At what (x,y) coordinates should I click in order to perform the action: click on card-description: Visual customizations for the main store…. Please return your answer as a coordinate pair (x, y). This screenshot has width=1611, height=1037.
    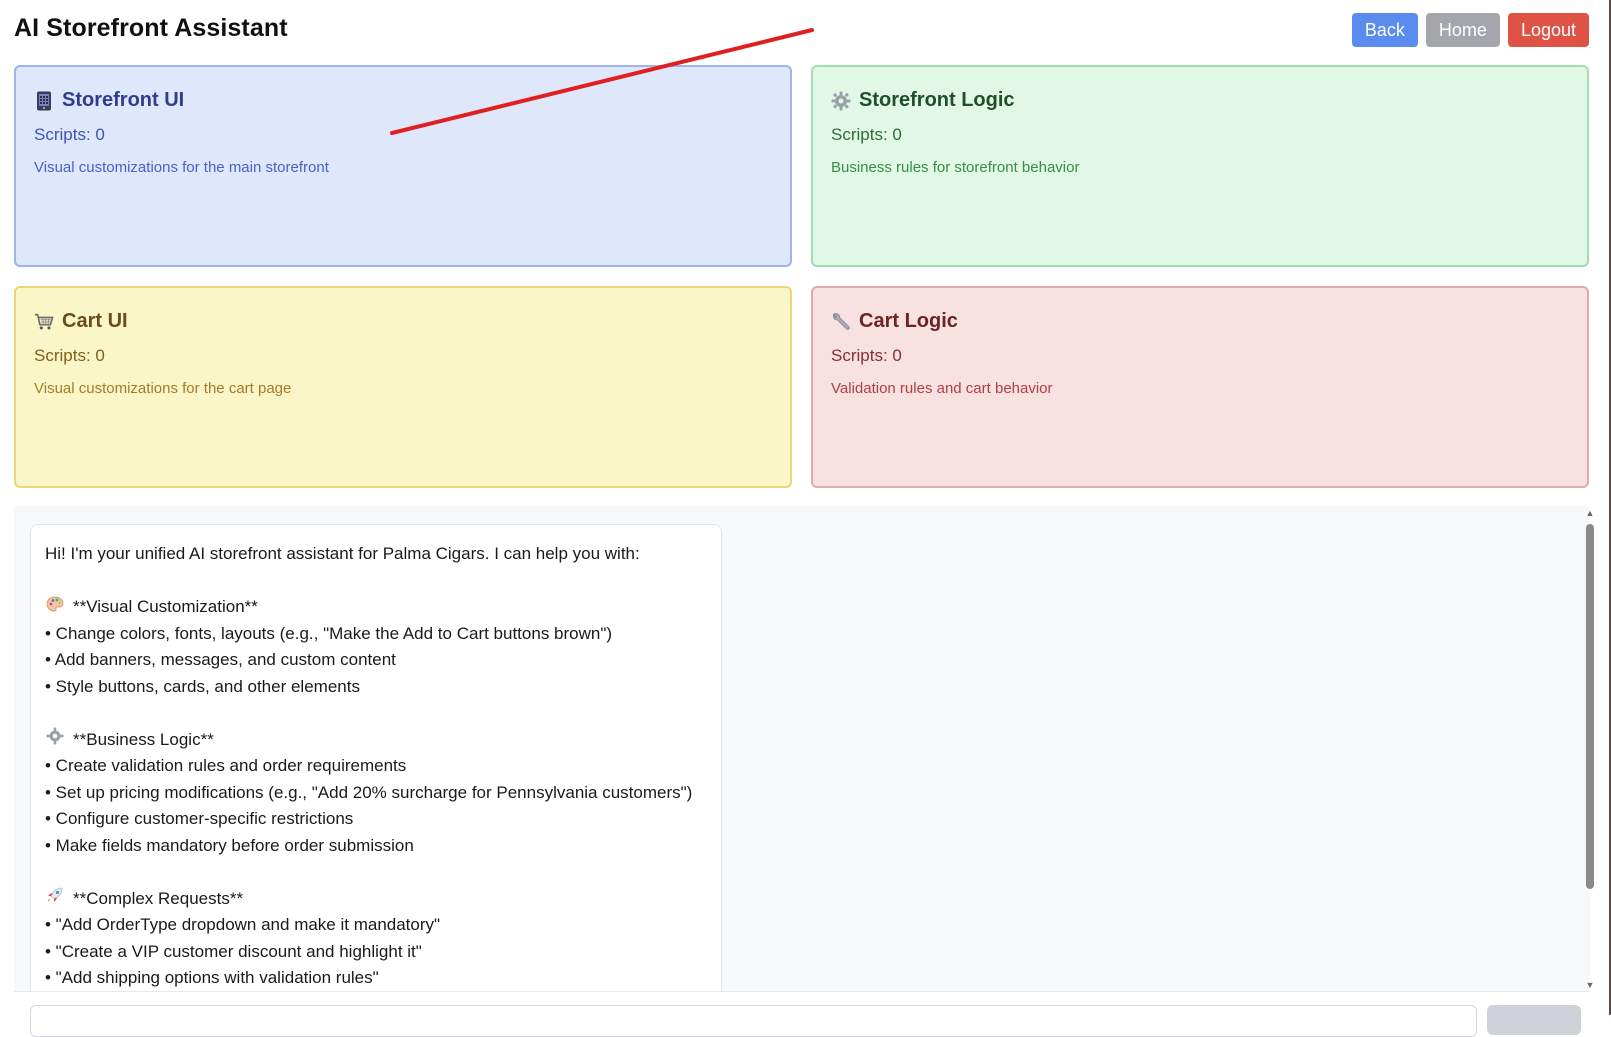
    Looking at the image, I should click on (181, 167).